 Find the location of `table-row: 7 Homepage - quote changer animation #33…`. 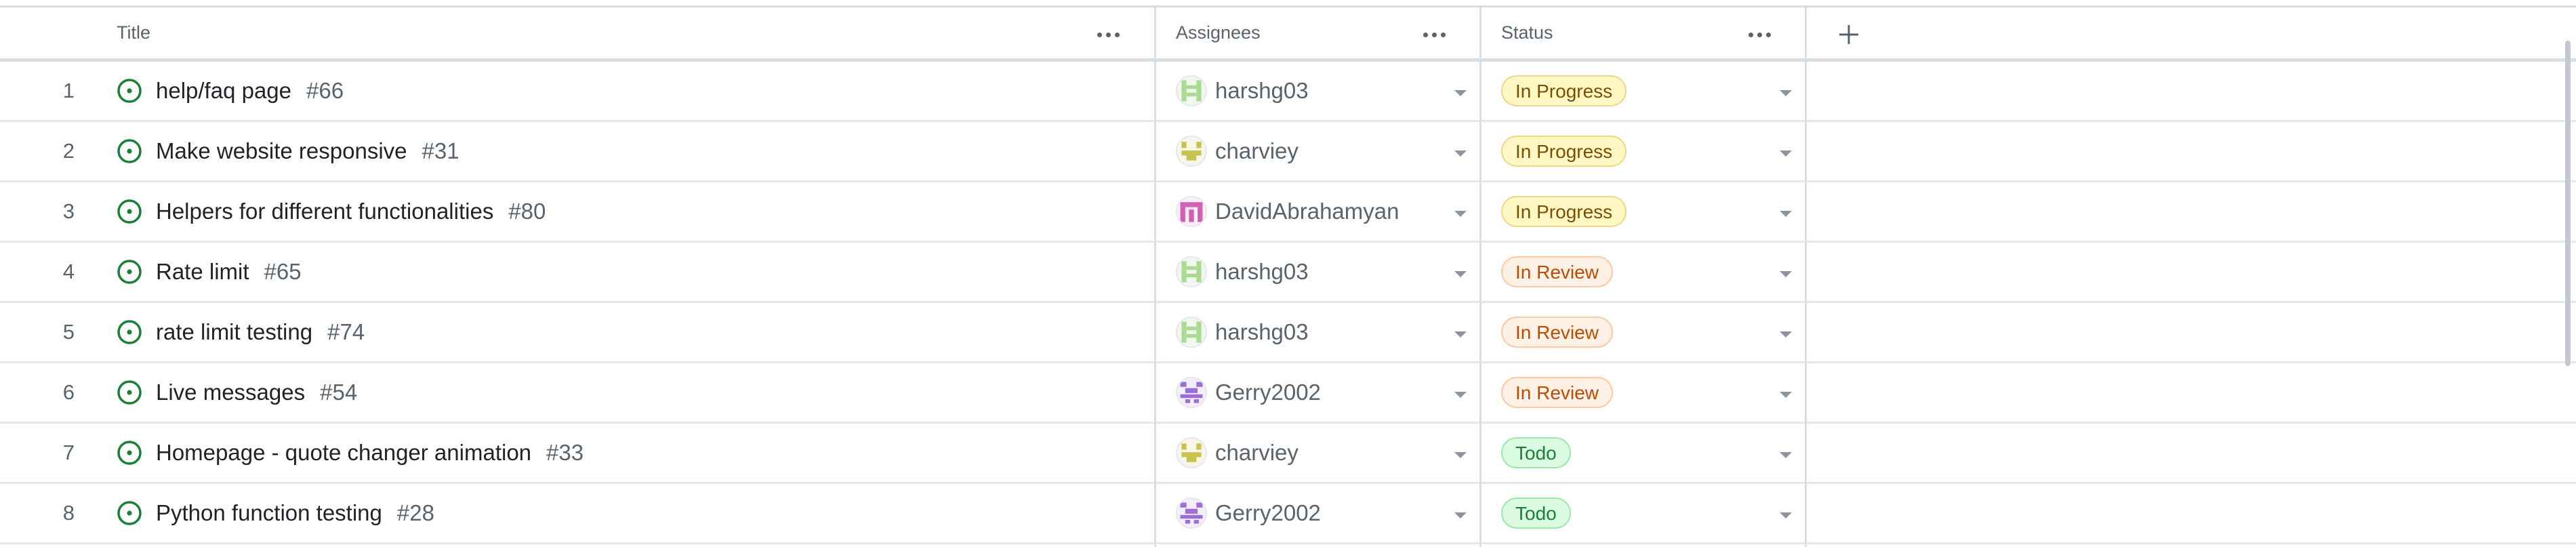

table-row: 7 Homepage - quote changer animation #33… is located at coordinates (1288, 454).